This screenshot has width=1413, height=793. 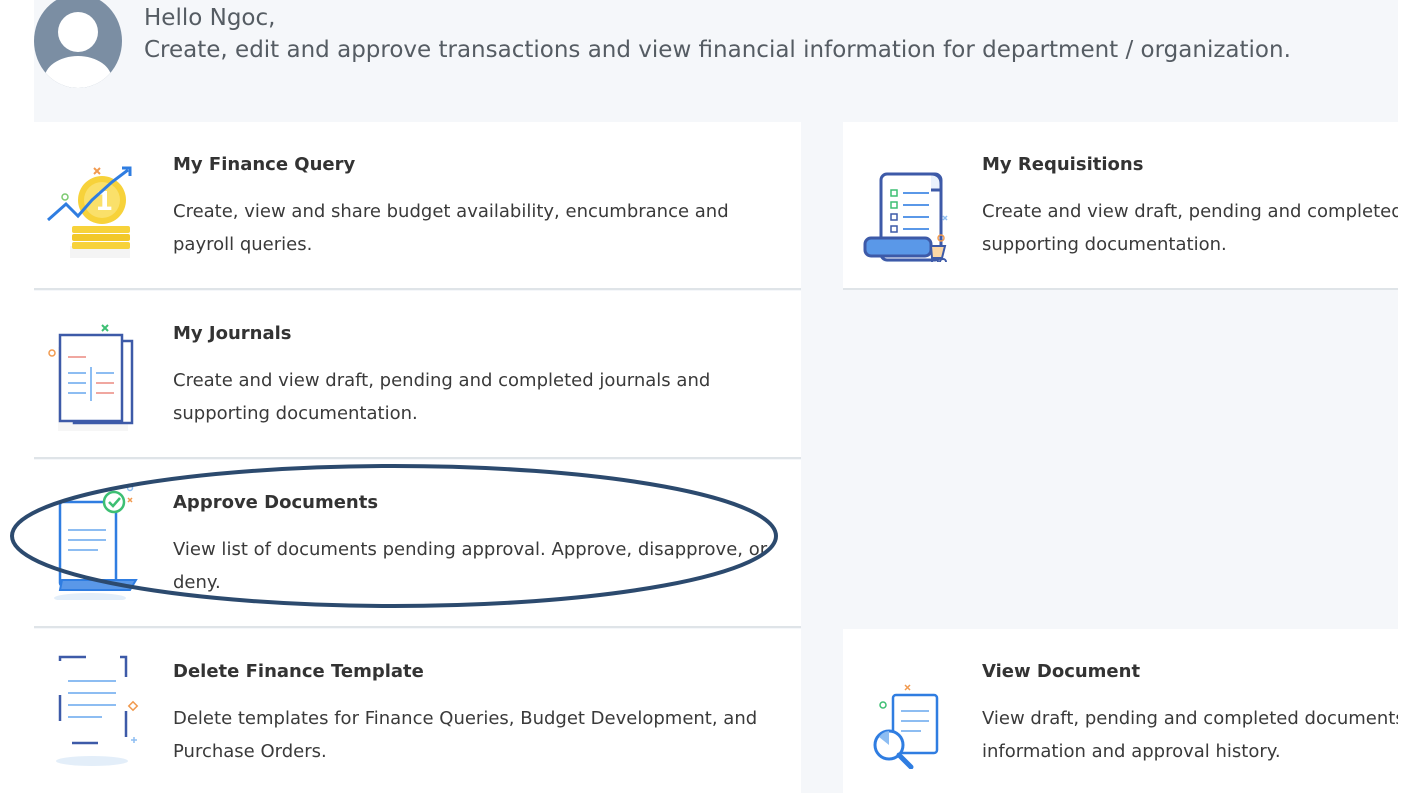 I want to click on svg-text: 1, so click(x=104, y=202).